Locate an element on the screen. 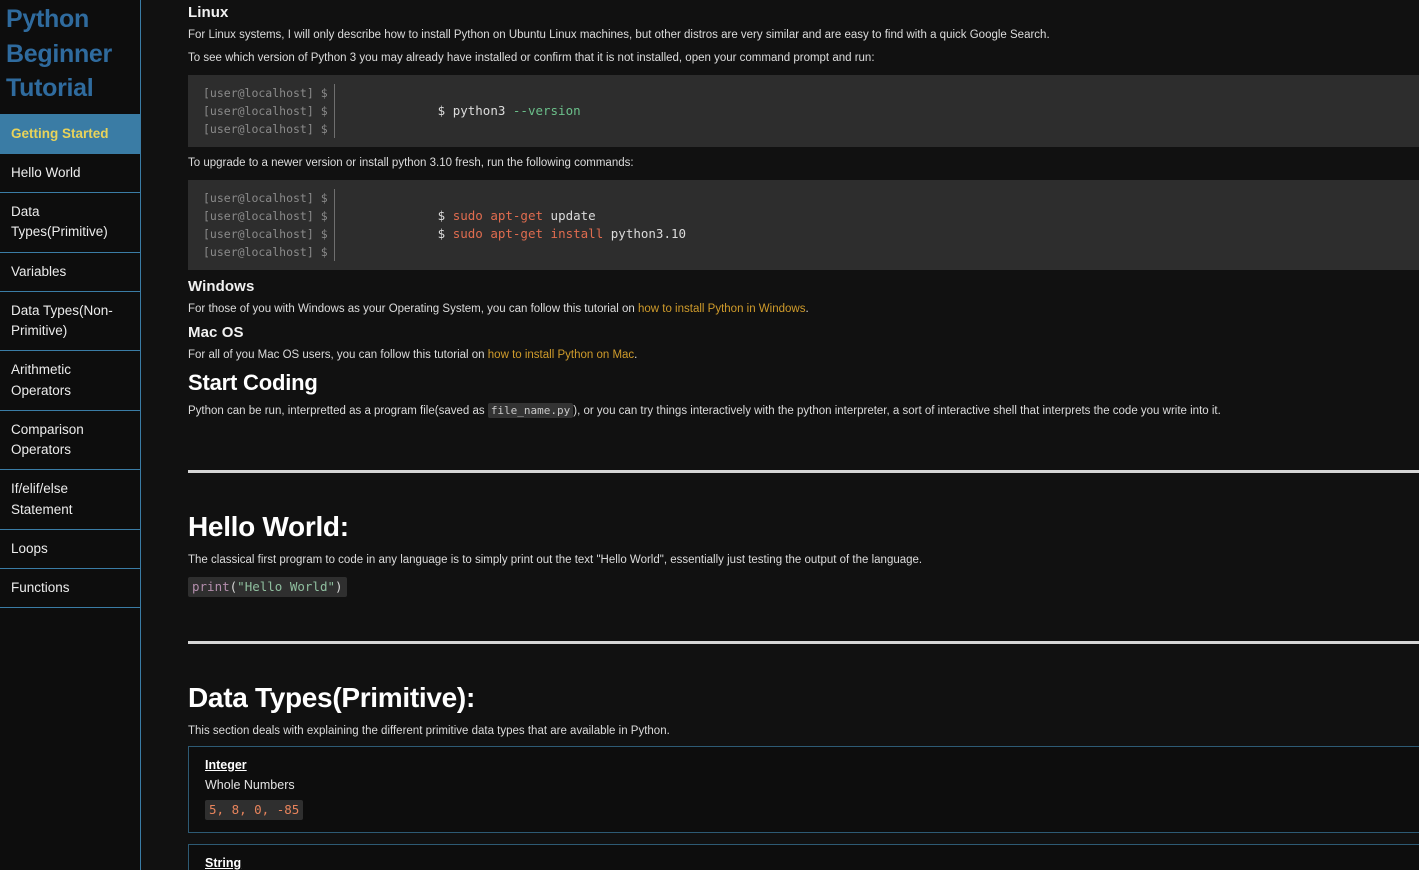 The image size is (1419, 870). linux-heading: Linux is located at coordinates (208, 12).